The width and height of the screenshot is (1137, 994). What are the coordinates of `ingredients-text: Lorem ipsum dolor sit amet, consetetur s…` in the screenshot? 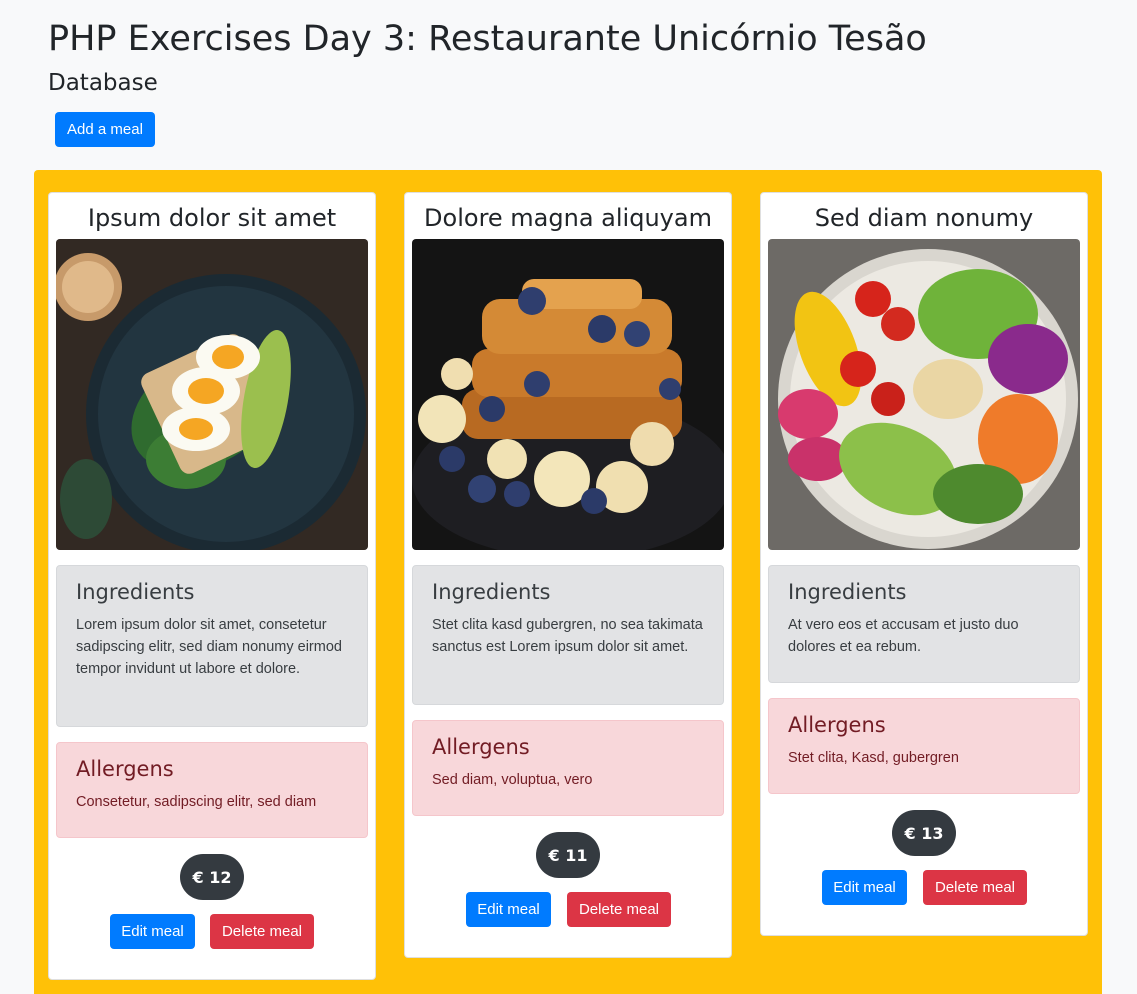 It's located at (209, 647).